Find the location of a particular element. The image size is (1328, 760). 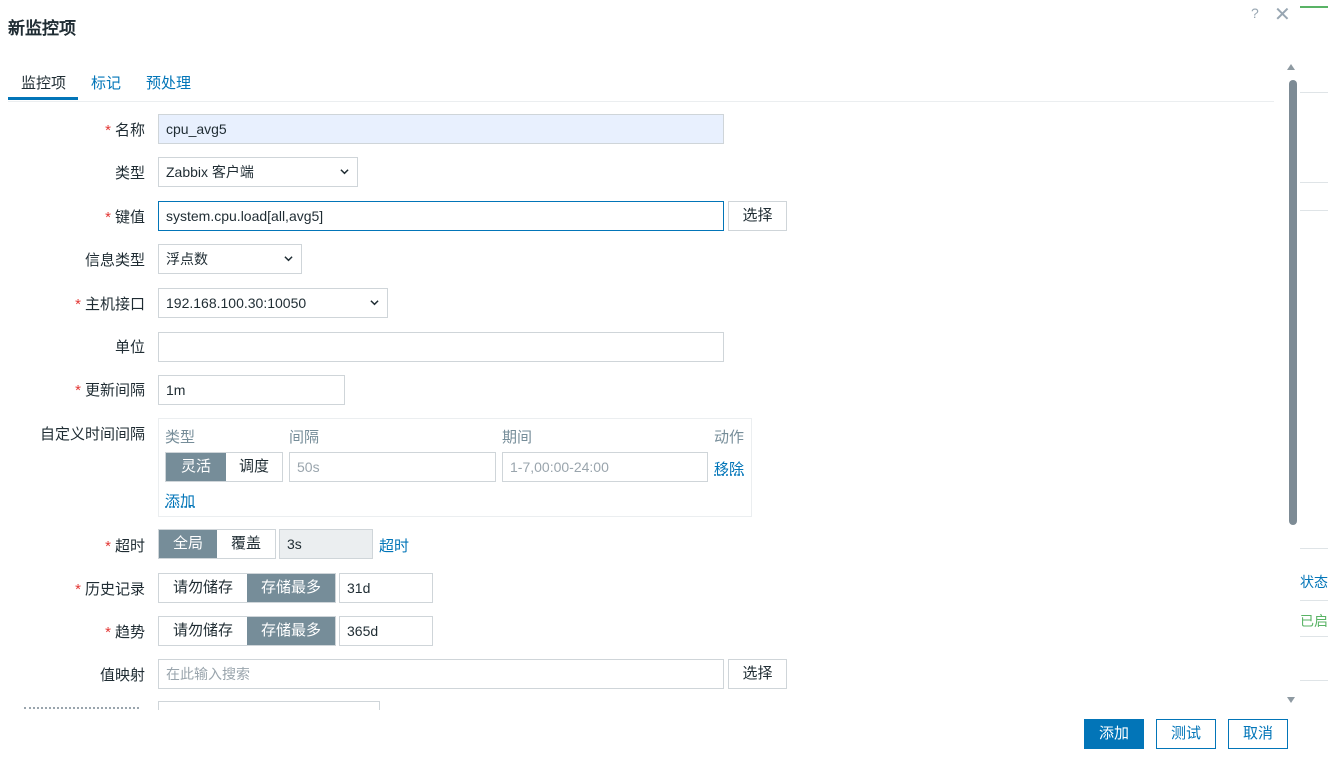

scheduling-option: 调度 is located at coordinates (254, 467).